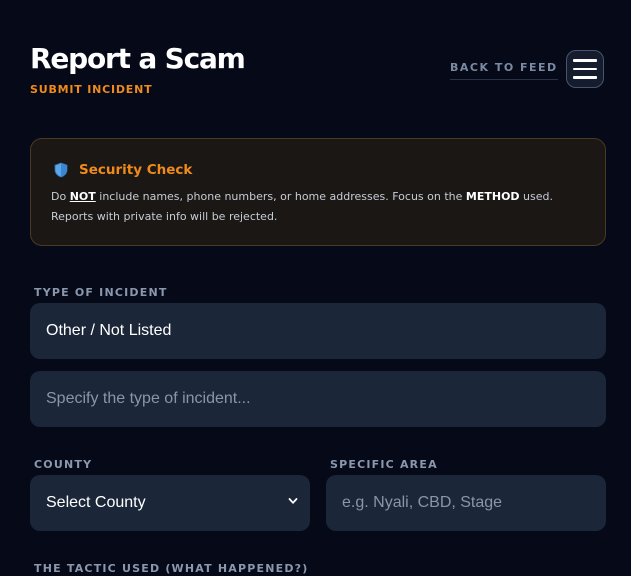 This screenshot has height=576, width=631. I want to click on incident-type-value: Other / Not Listed, so click(109, 330).